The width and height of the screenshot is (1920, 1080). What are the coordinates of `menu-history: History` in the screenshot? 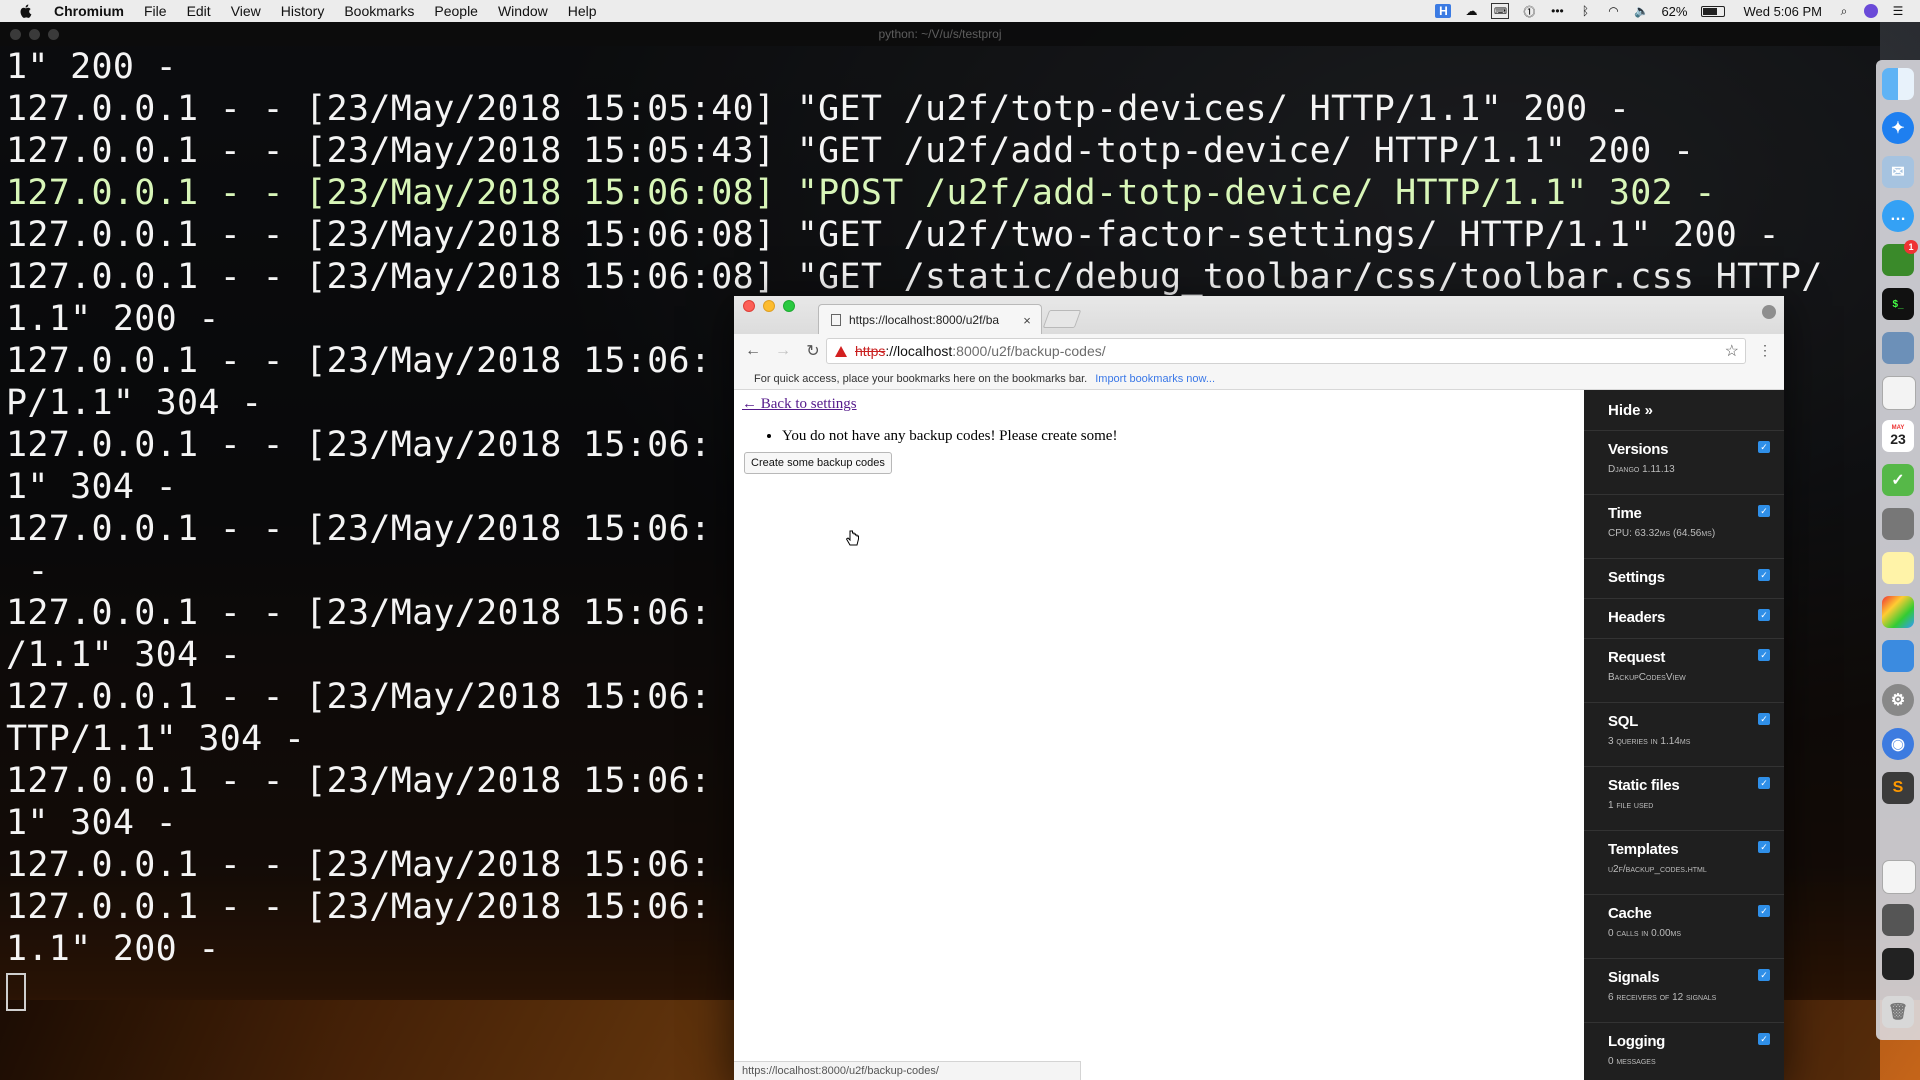 It's located at (303, 11).